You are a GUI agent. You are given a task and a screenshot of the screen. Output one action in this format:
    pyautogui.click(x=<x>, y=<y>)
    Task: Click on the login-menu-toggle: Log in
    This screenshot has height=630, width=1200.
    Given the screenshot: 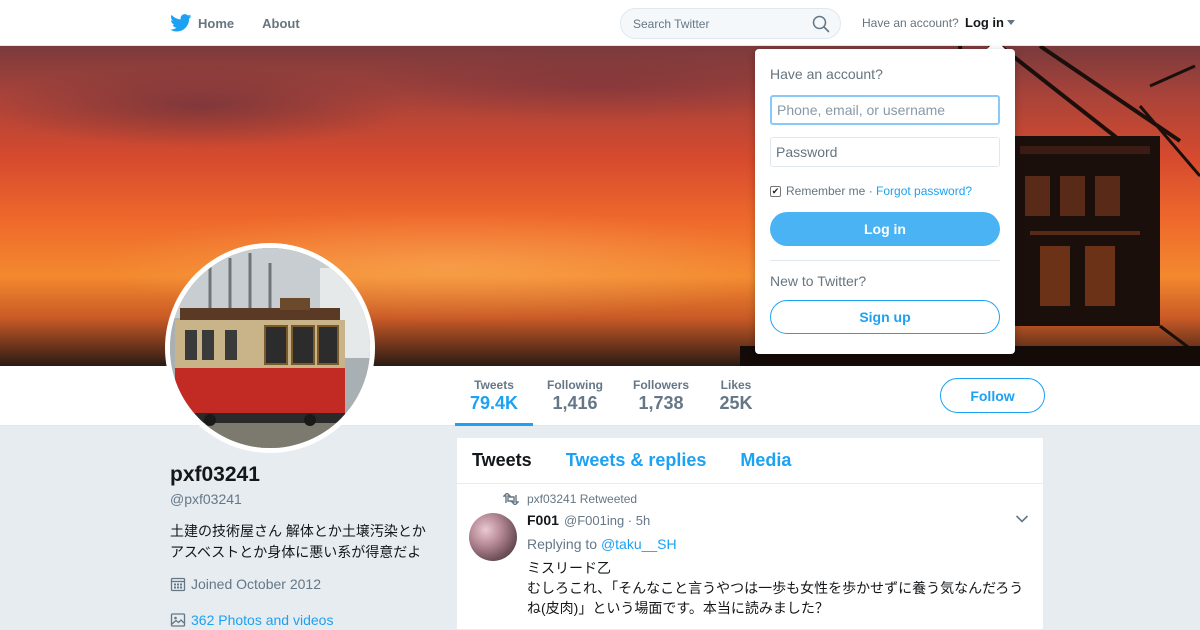 What is the action you would take?
    pyautogui.click(x=990, y=22)
    